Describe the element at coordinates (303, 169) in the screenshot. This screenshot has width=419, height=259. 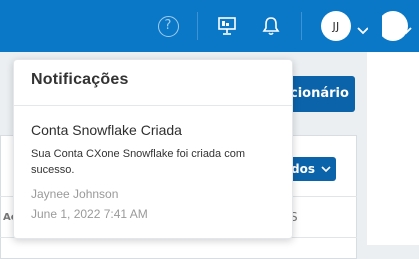
I see `filter-dropdown-label: dos` at that location.